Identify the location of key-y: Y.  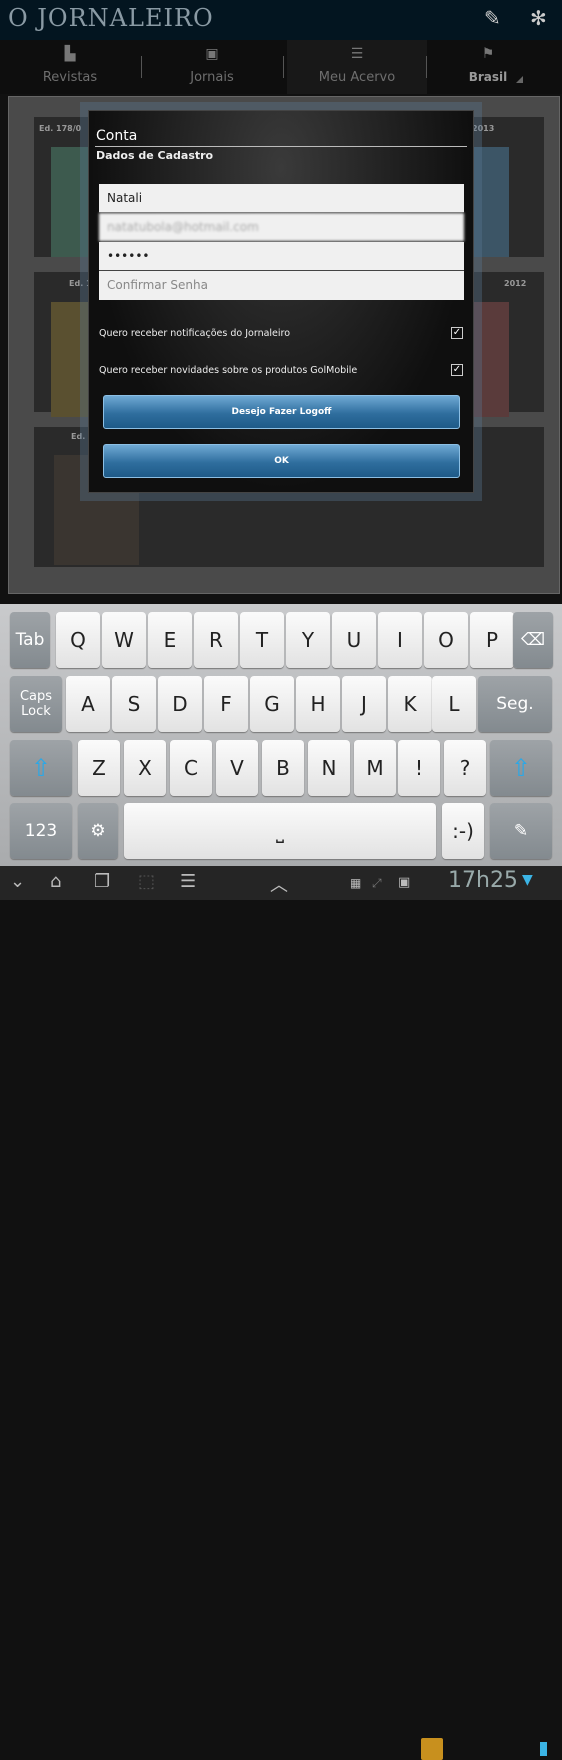
(308, 640).